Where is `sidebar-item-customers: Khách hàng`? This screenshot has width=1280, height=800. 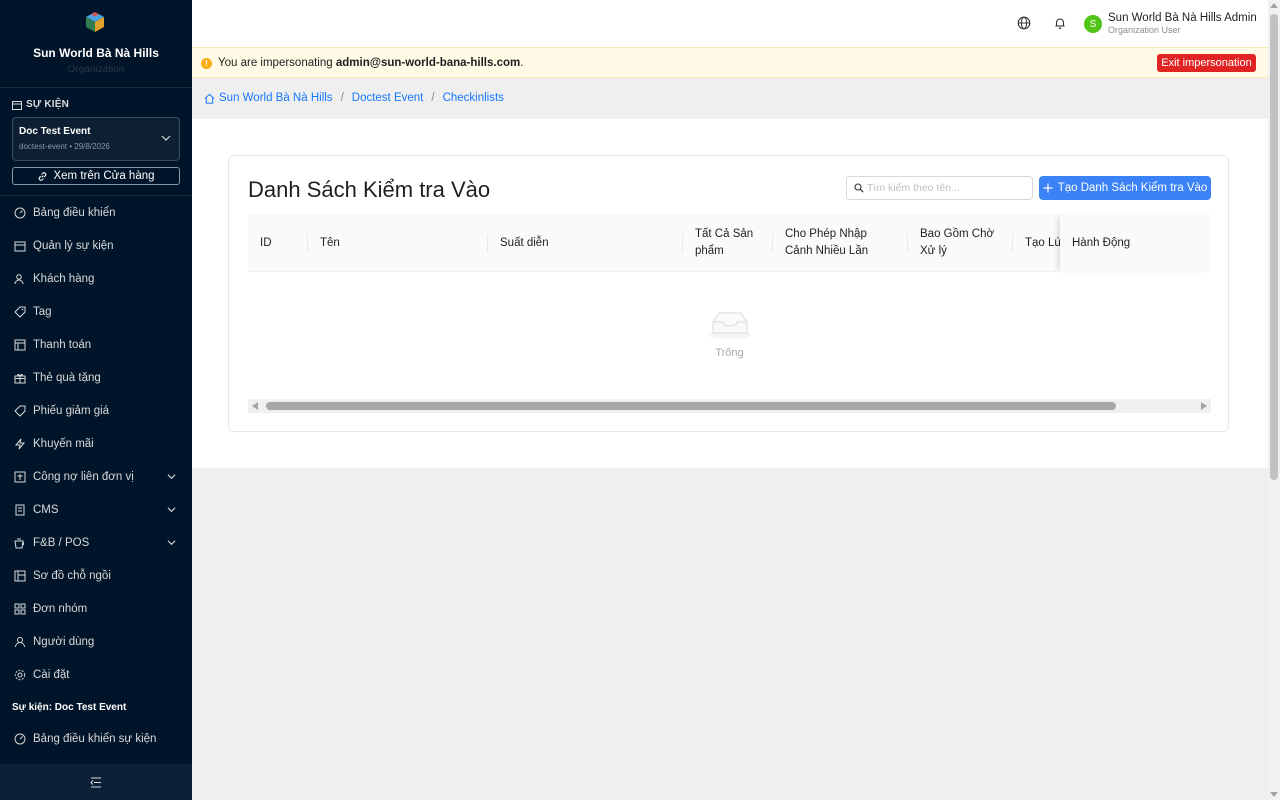
sidebar-item-customers: Khách hàng is located at coordinates (96, 278).